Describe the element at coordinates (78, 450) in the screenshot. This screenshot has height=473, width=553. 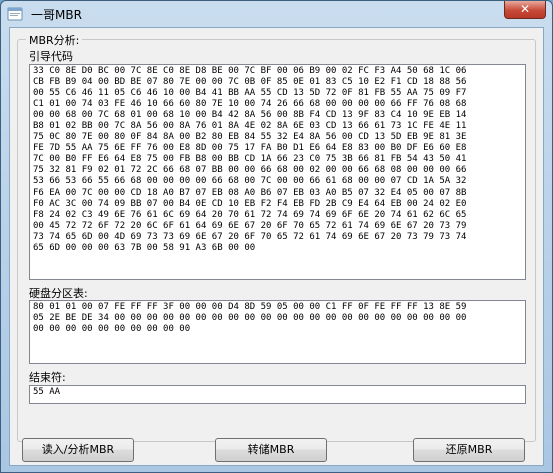
I see `read-analyze-mbr-button: 读入/分析MBR` at that location.